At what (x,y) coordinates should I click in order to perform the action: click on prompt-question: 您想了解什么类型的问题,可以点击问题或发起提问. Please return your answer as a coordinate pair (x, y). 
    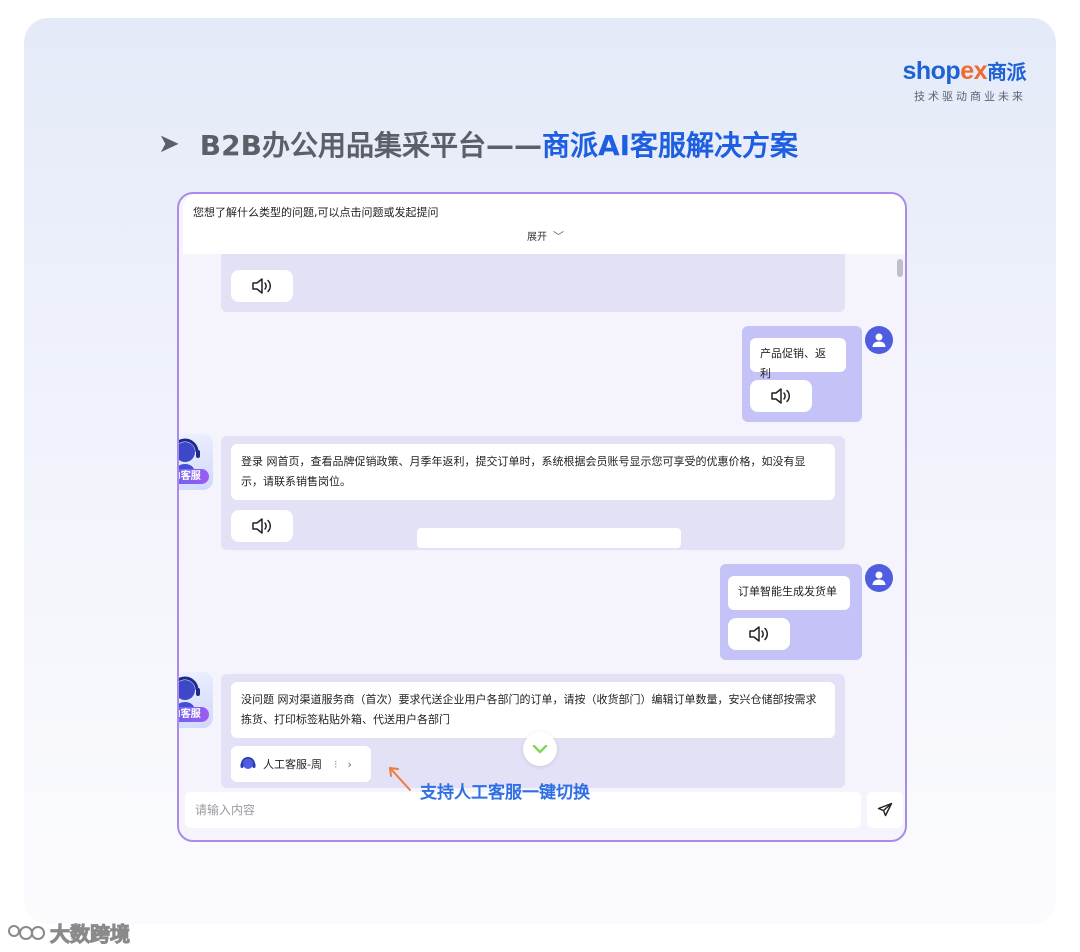
    Looking at the image, I should click on (316, 212).